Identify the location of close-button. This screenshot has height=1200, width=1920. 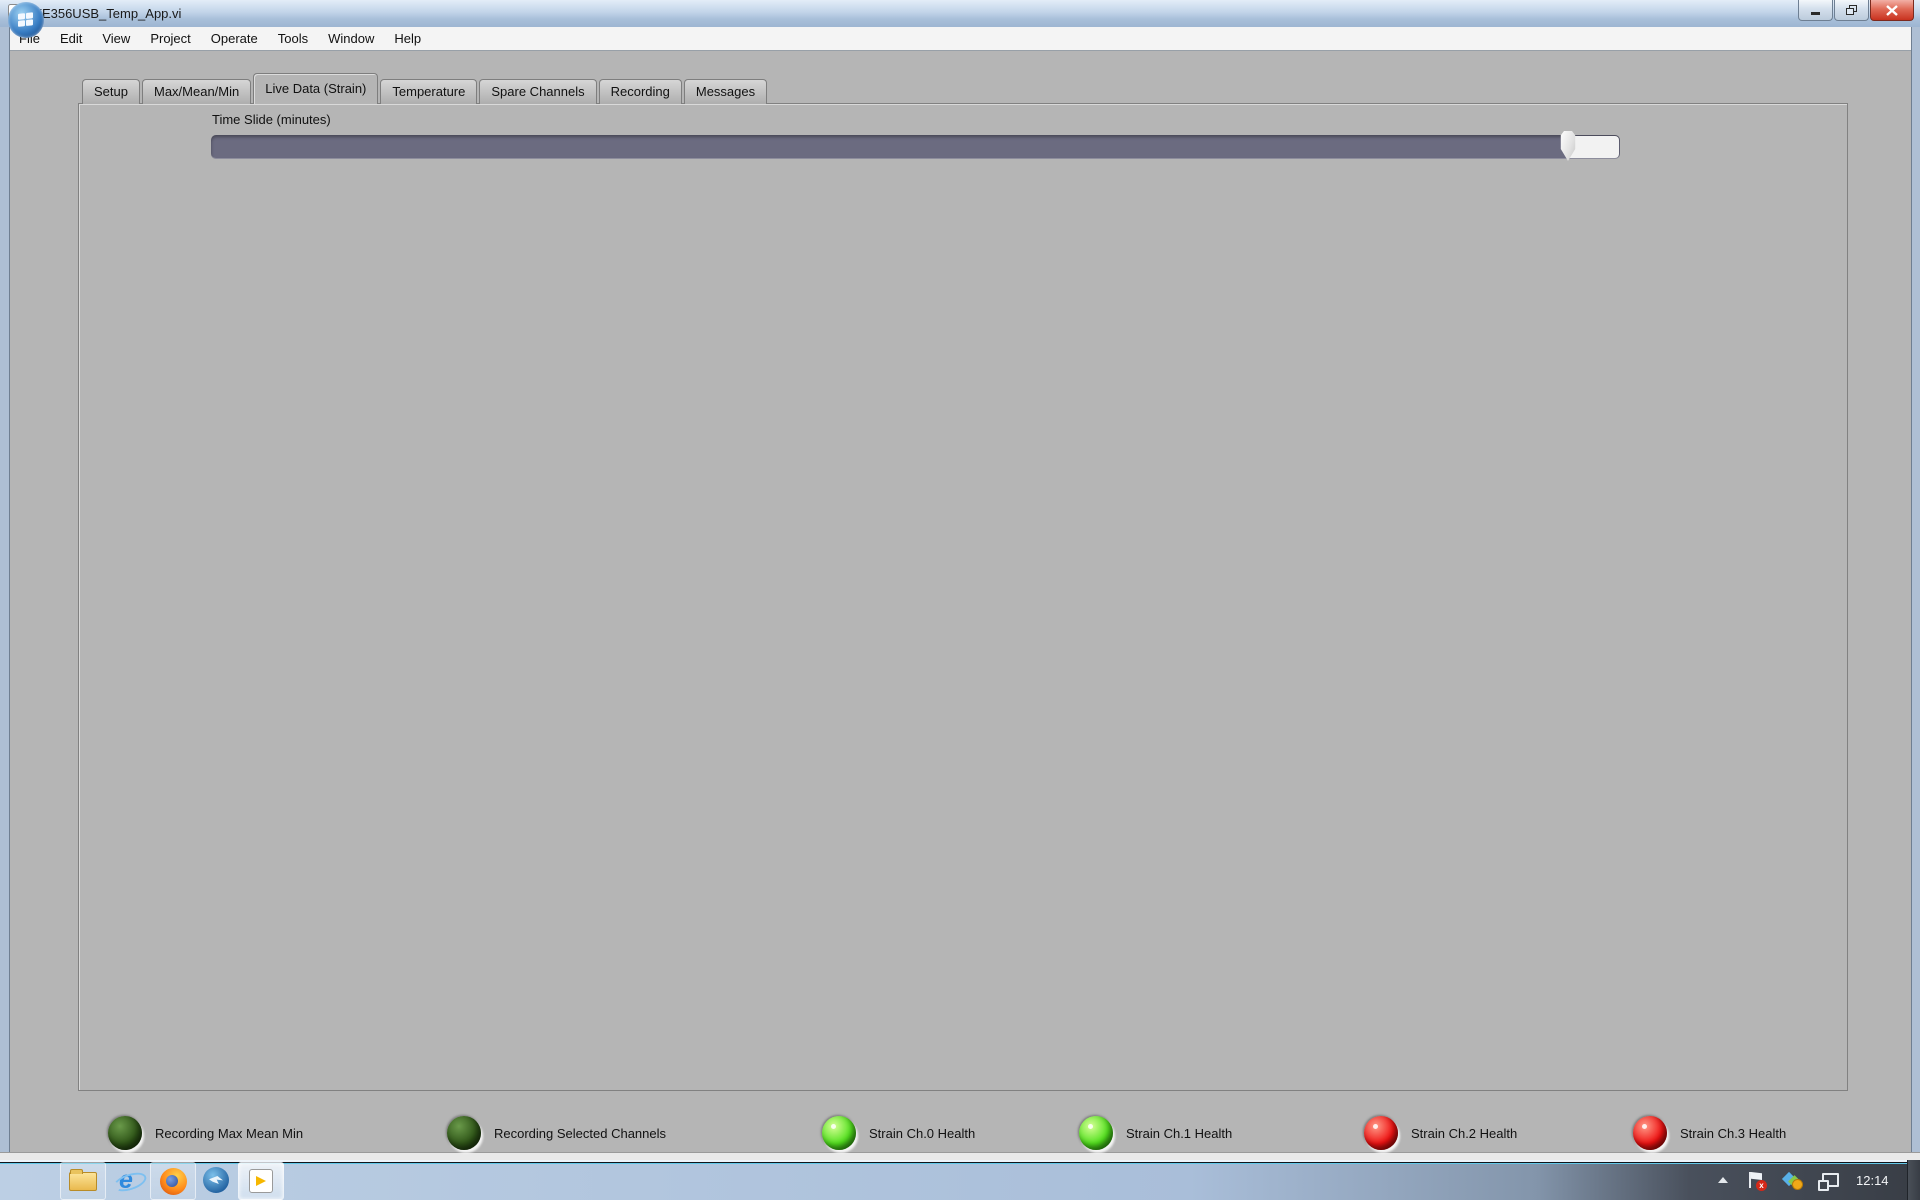
(1892, 10).